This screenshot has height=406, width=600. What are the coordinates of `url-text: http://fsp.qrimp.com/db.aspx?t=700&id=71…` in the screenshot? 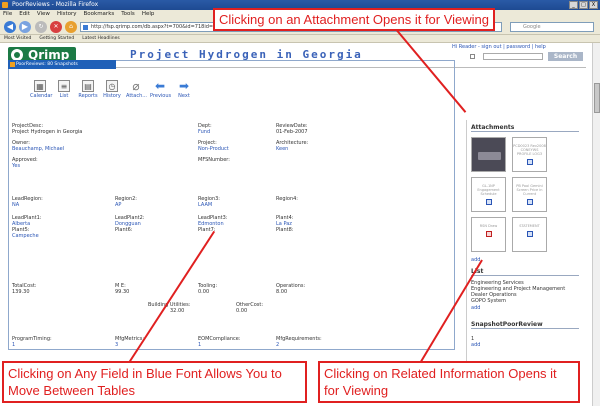 It's located at (154, 27).